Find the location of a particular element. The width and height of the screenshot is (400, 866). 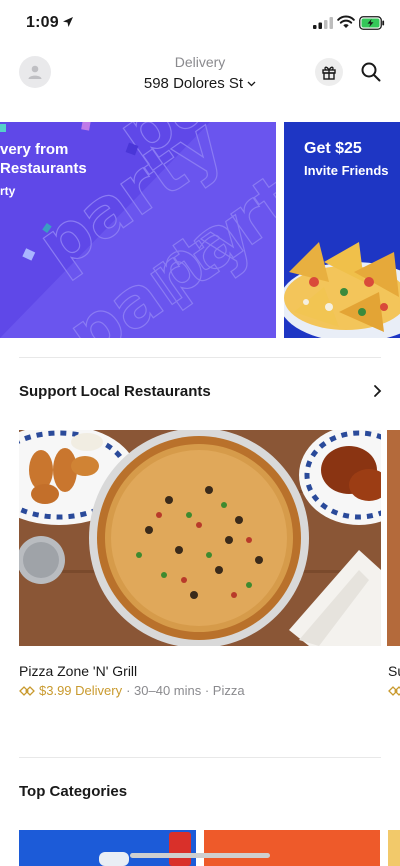

delivery-address-selector: Delivery 598 Dolores St is located at coordinates (200, 73).